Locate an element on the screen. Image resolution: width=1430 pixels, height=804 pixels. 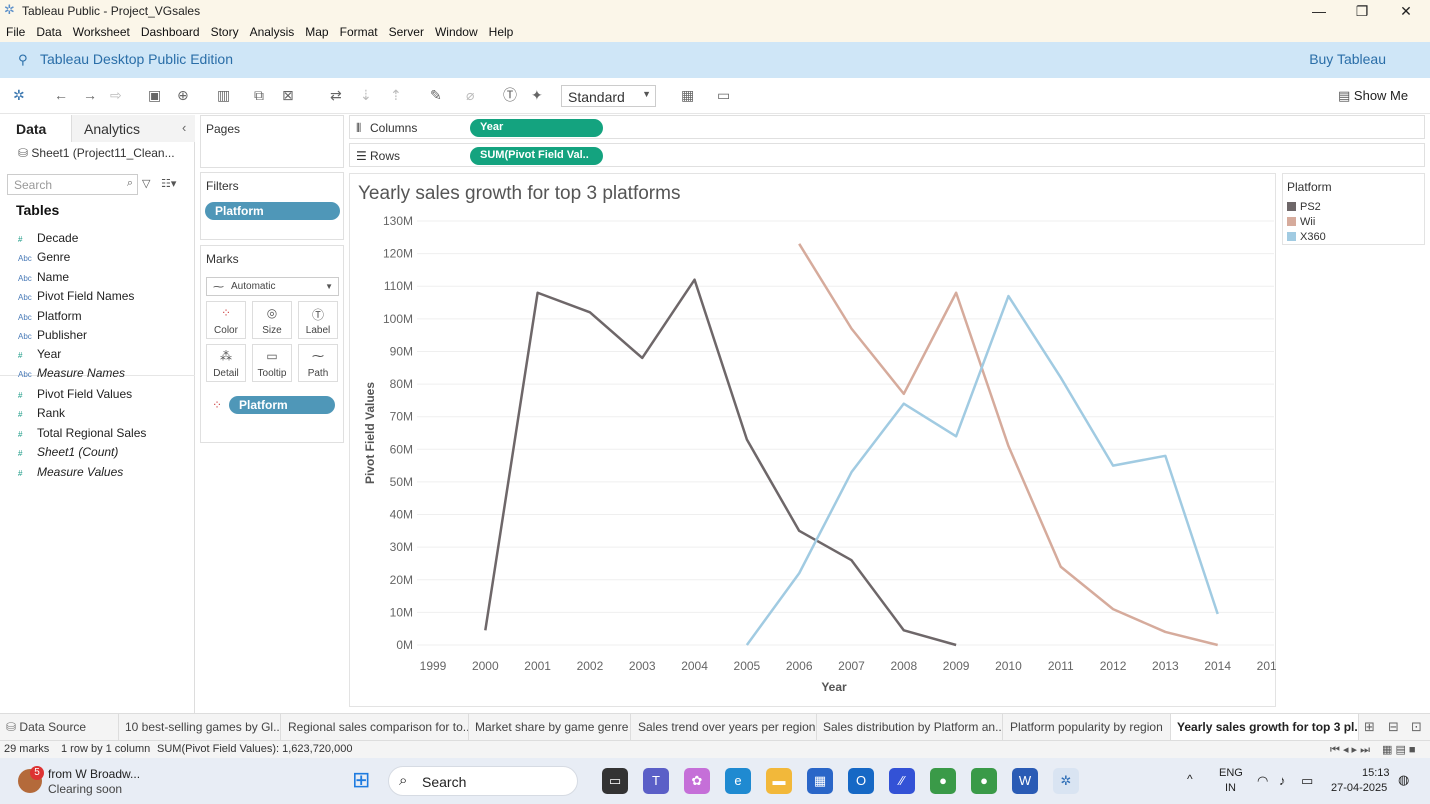
field-item: Abc Name is located at coordinates (43, 279).